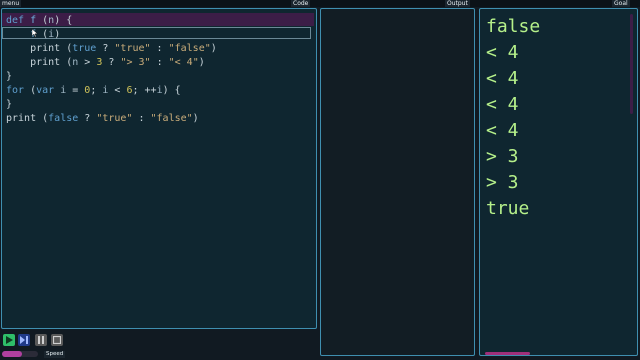 This screenshot has height=360, width=640. I want to click on step-button, so click(24, 340).